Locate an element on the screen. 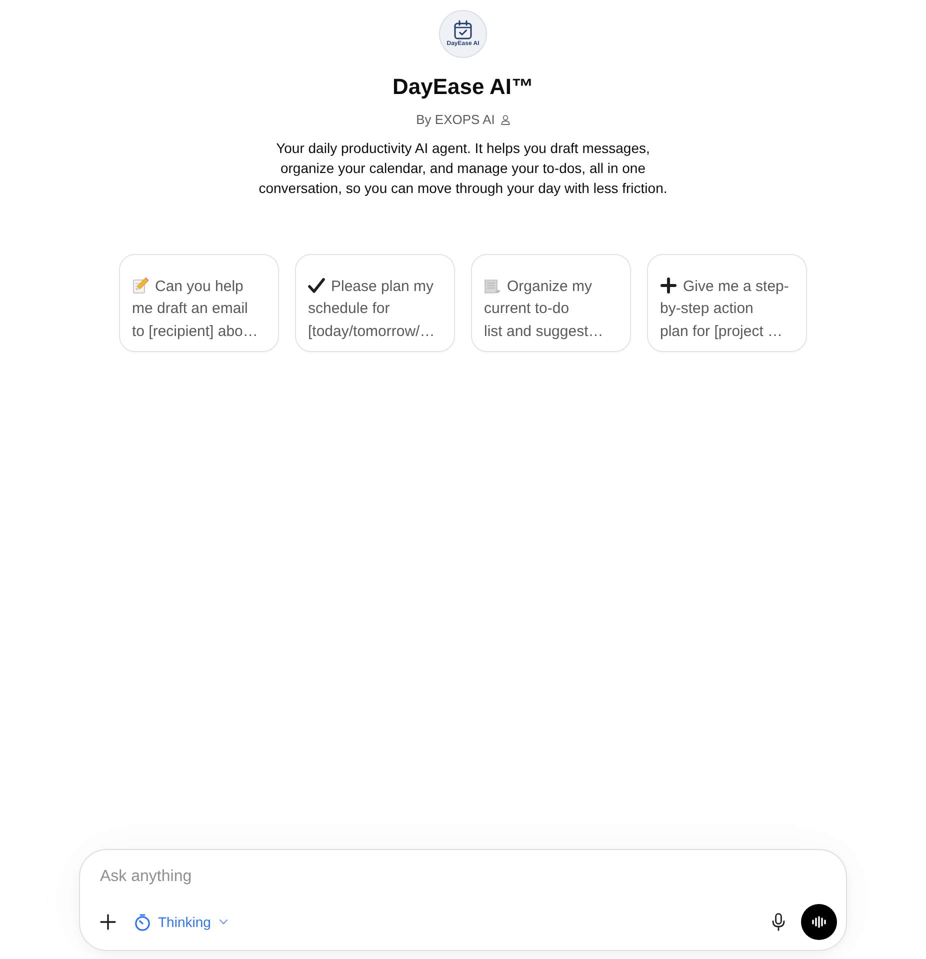  person-icon is located at coordinates (505, 120).